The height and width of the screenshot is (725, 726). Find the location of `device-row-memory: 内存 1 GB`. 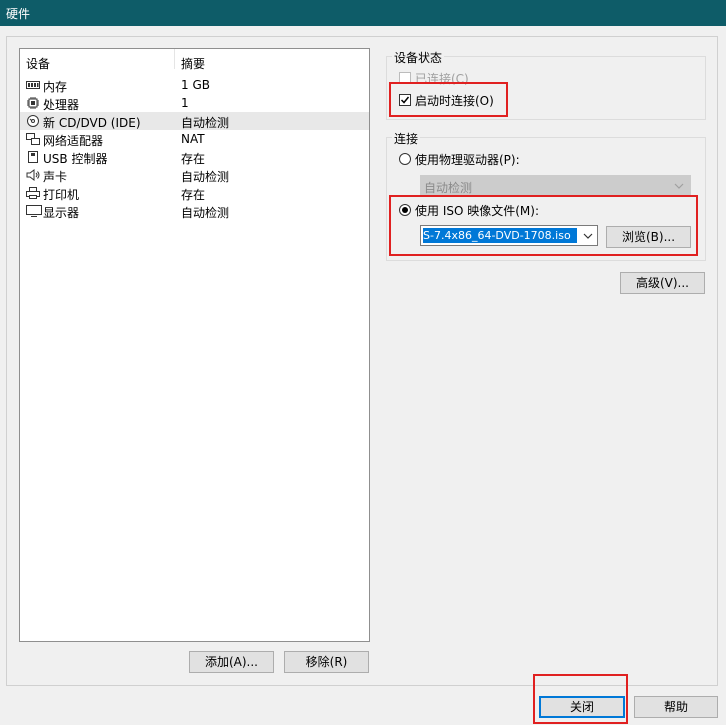

device-row-memory: 内存 1 GB is located at coordinates (194, 85).